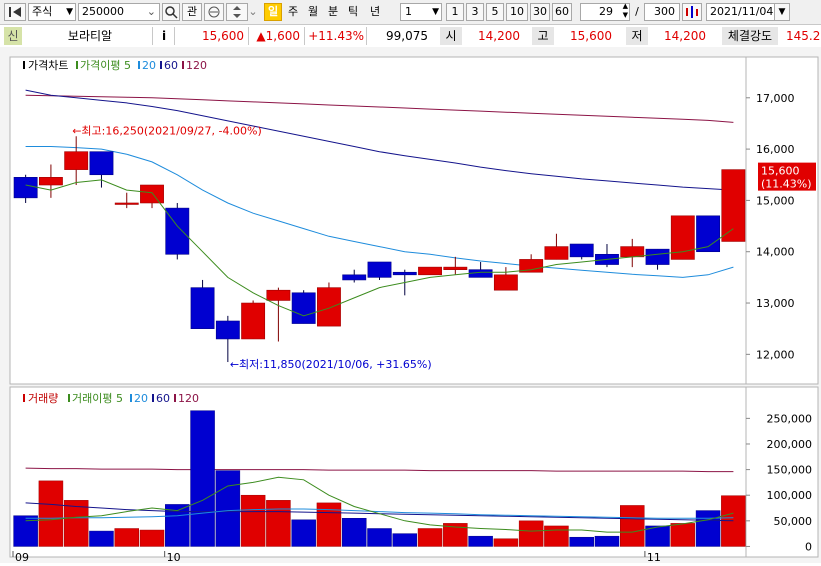  Describe the element at coordinates (164, 36) in the screenshot. I see `info-button: i` at that location.